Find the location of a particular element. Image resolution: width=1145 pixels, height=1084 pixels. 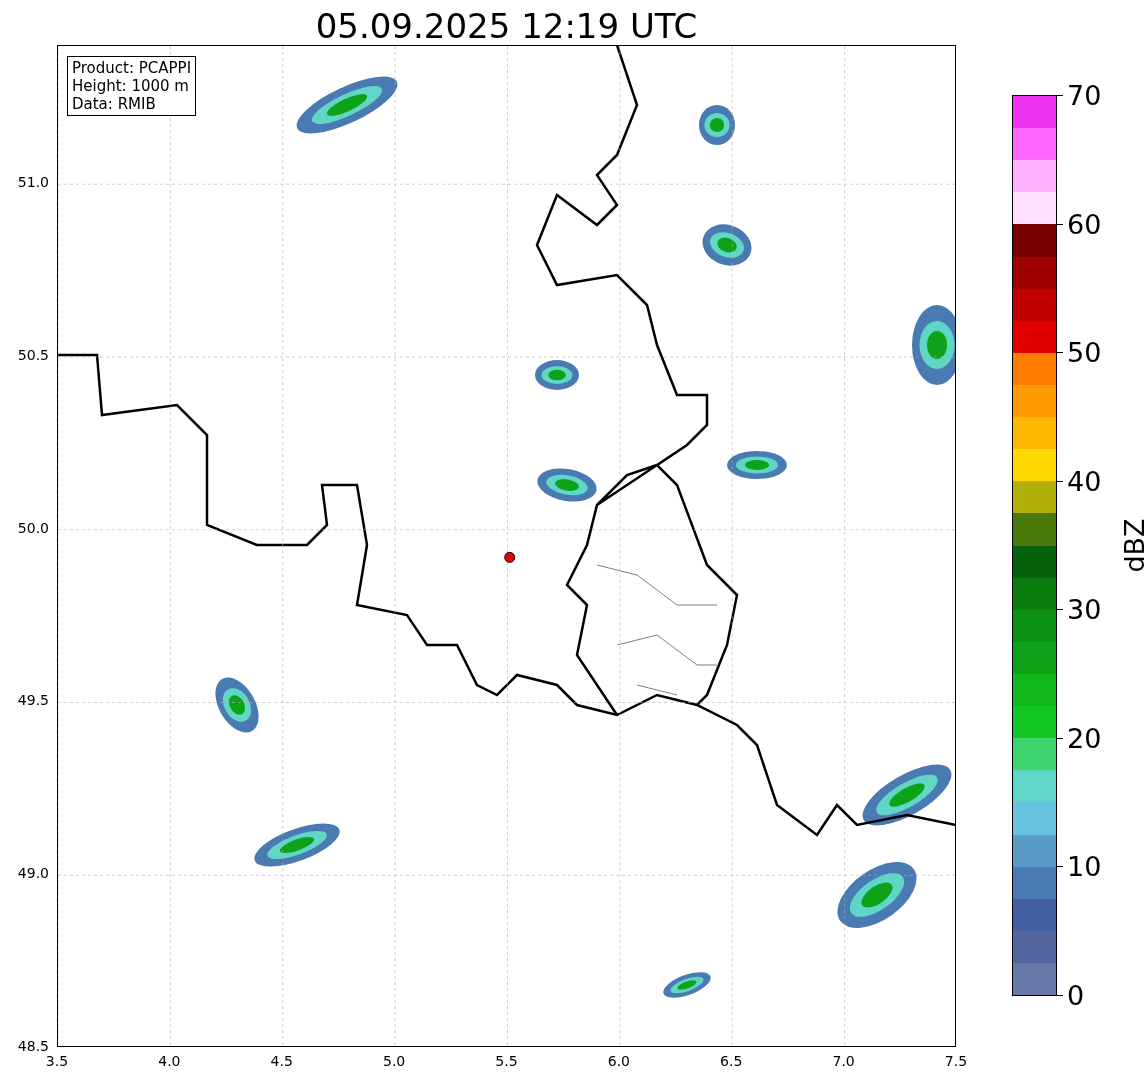

colorbar-tick-label: 20 is located at coordinates (1084, 738).